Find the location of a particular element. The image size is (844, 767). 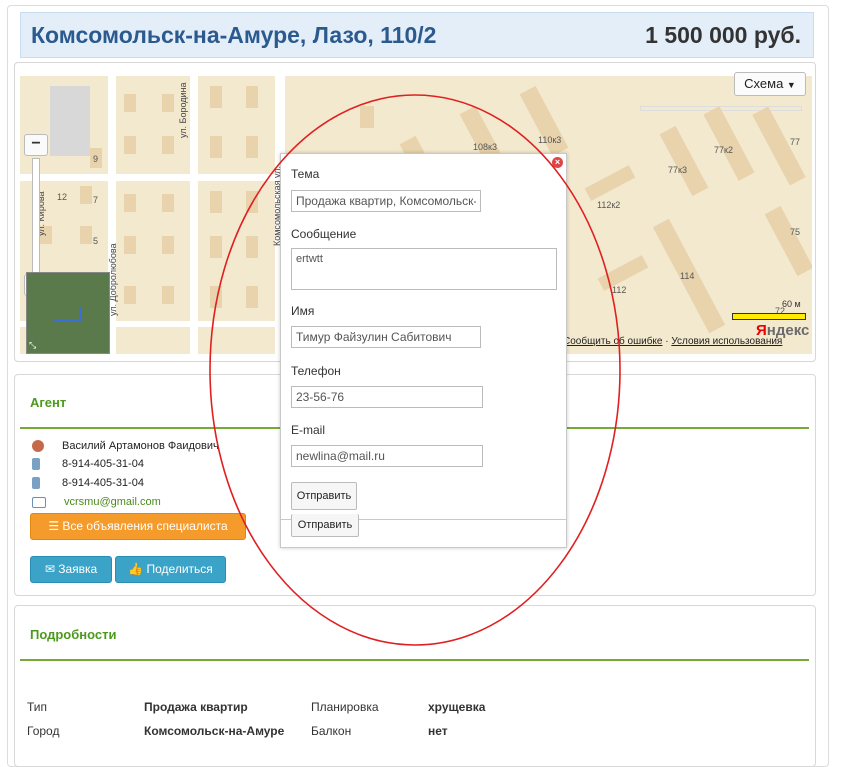

send-button-duplicate: Отправить is located at coordinates (325, 525).